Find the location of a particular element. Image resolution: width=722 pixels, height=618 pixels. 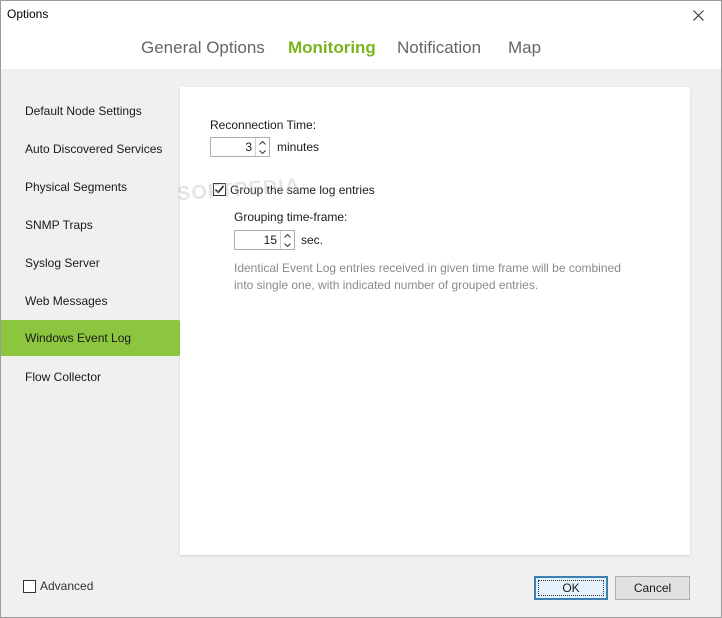

close-button is located at coordinates (698, 15).